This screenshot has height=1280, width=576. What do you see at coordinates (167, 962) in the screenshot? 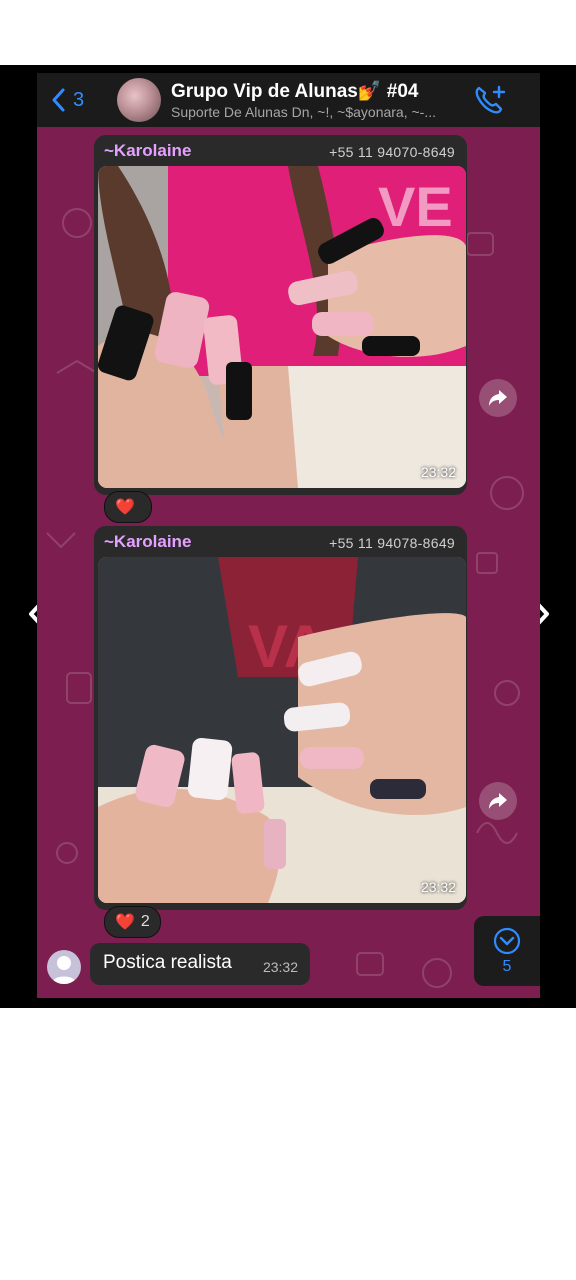
I see `message-text: Postica realista` at bounding box center [167, 962].